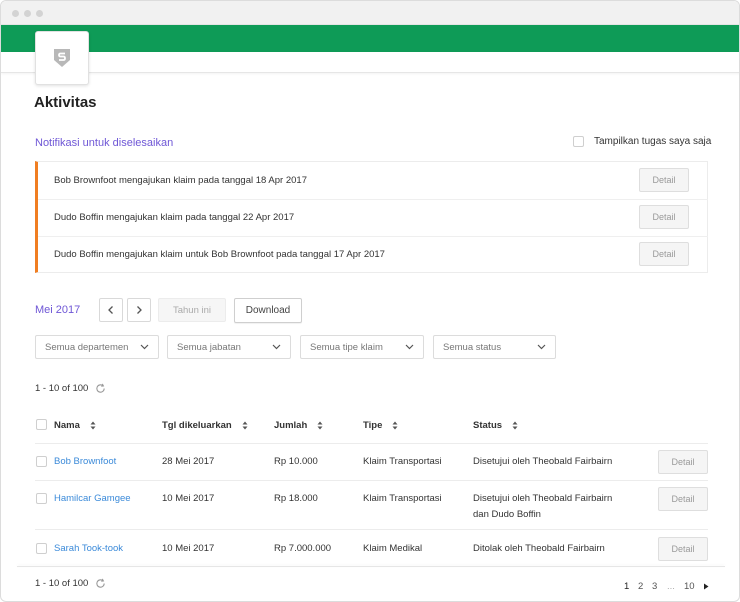  What do you see at coordinates (188, 461) in the screenshot?
I see `date-cell: 28 Mei 2017` at bounding box center [188, 461].